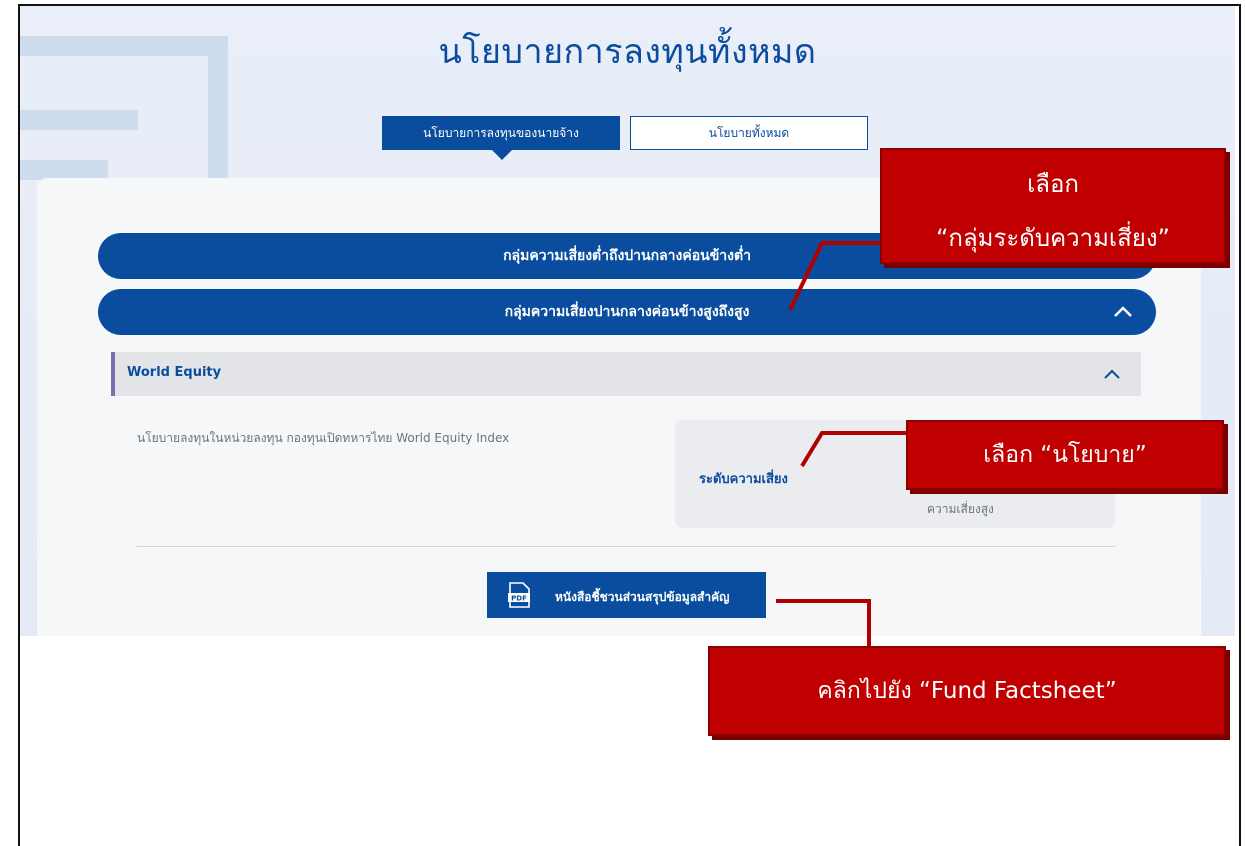 Image resolution: width=1245 pixels, height=846 pixels. What do you see at coordinates (1053, 184) in the screenshot?
I see `annotation-text: เลือก` at bounding box center [1053, 184].